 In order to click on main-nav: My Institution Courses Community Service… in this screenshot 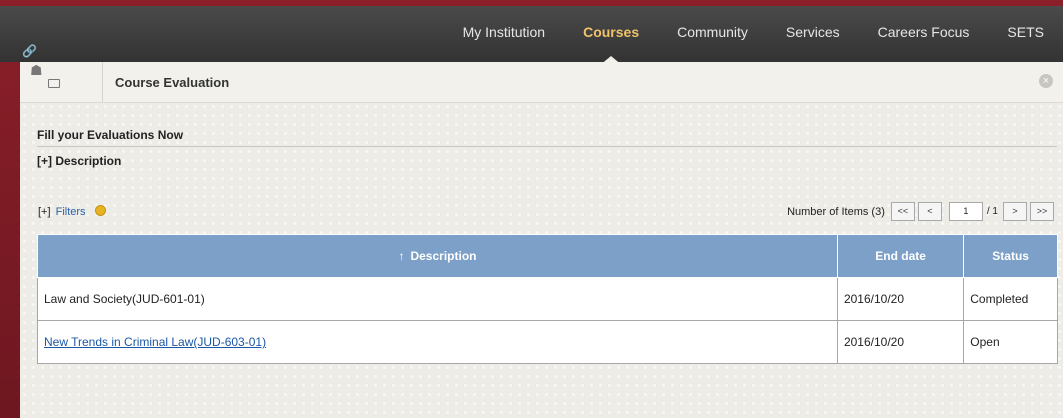, I will do `click(753, 36)`.